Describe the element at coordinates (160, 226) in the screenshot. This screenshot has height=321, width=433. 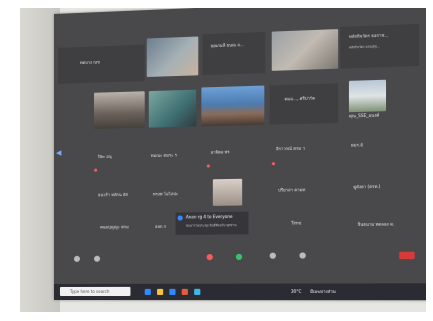
I see `participant-name: ลลก.ร` at that location.